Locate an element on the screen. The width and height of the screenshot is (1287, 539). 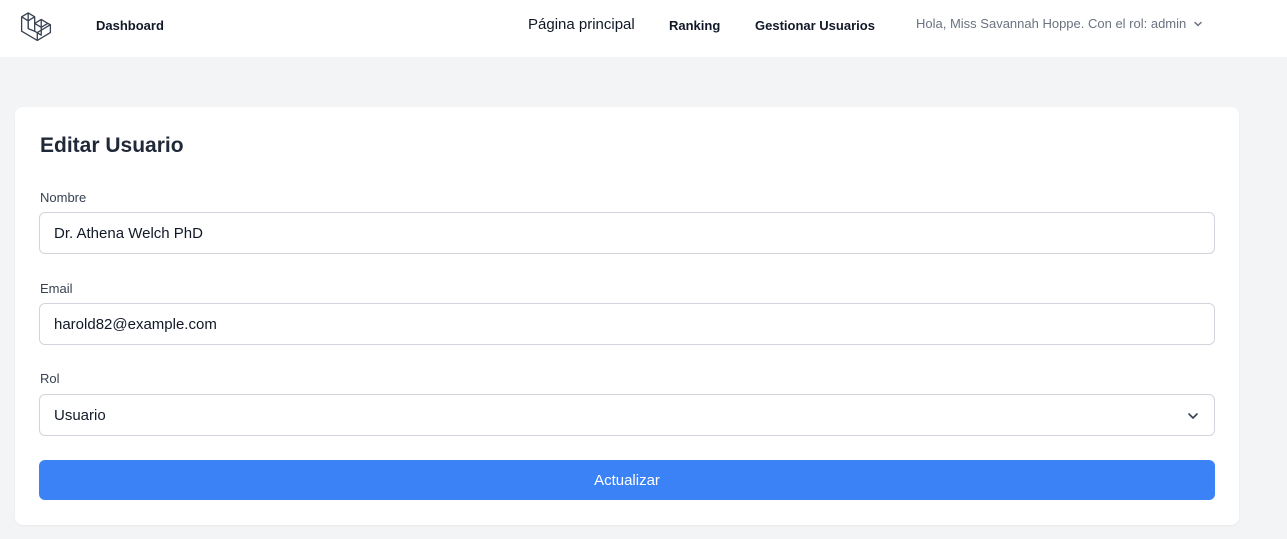
role-select-value: Usuario is located at coordinates (80, 415).